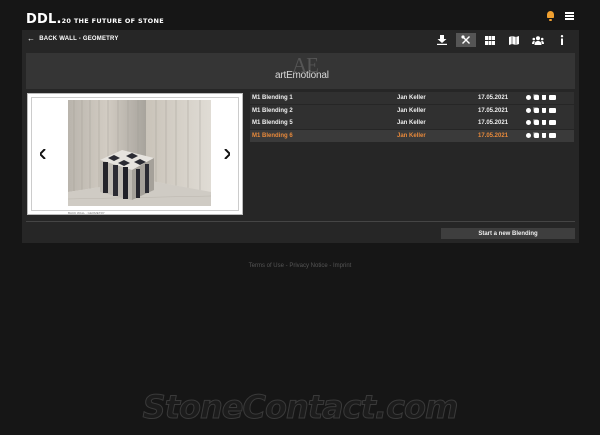  Describe the element at coordinates (266, 266) in the screenshot. I see `terms-link: Terms of Use` at that location.